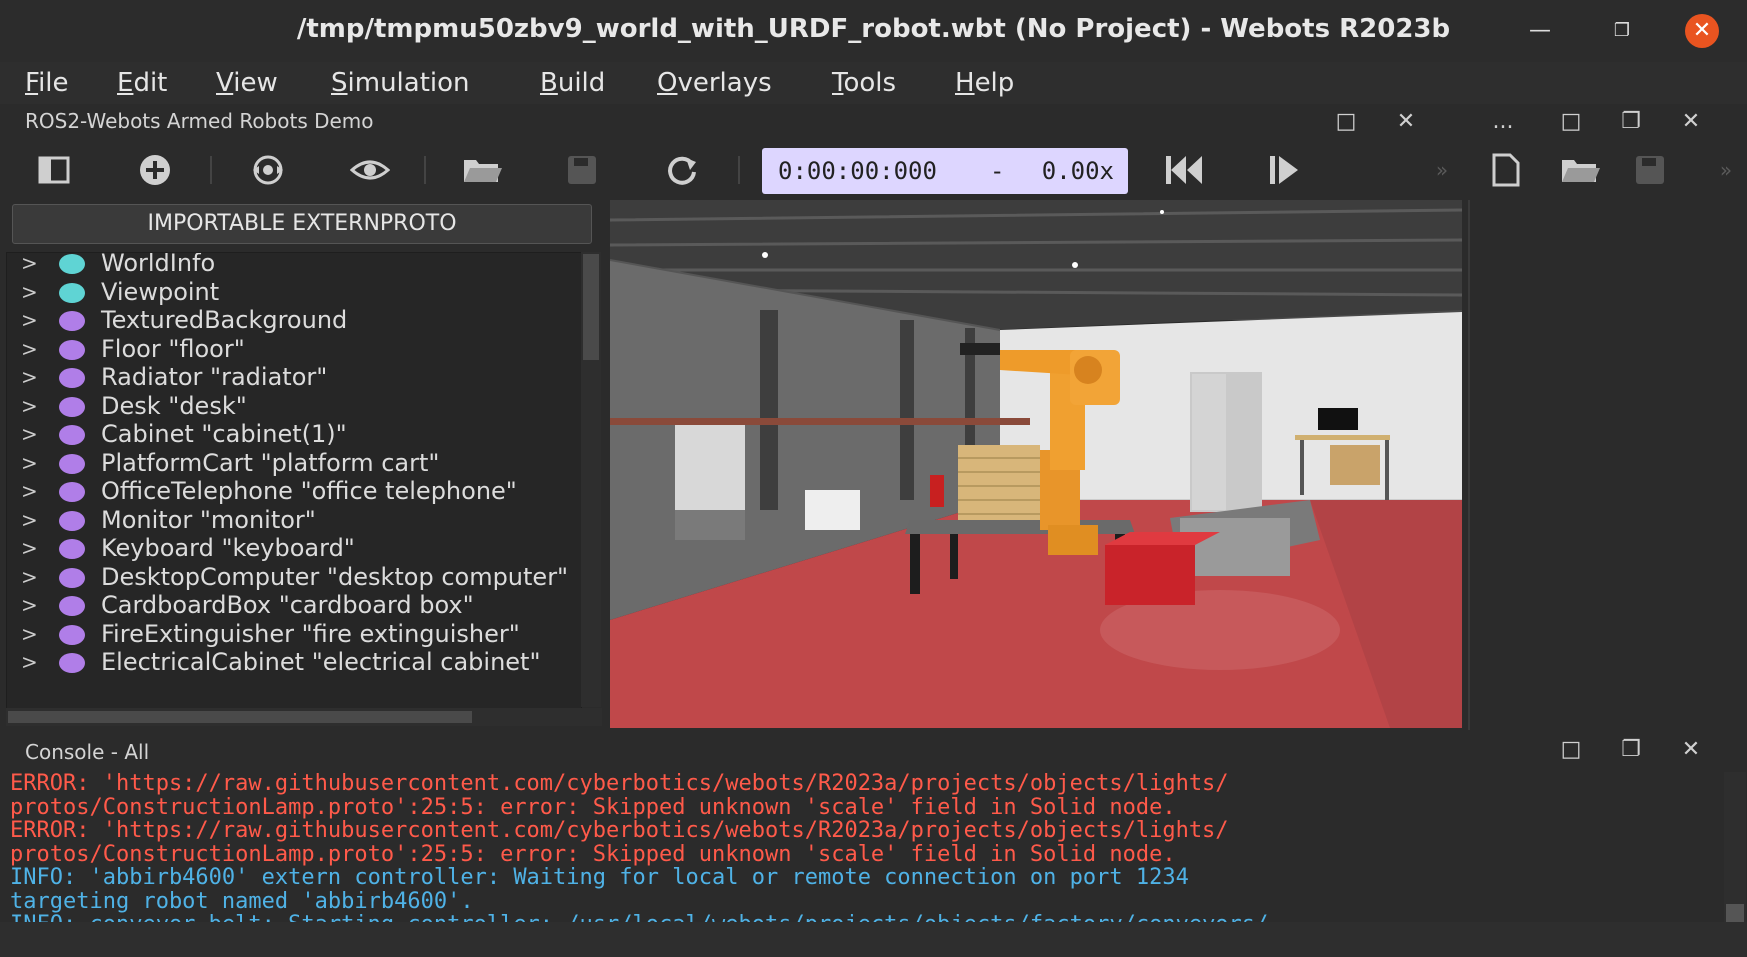  I want to click on scene-dock-restore-button: □, so click(1346, 122).